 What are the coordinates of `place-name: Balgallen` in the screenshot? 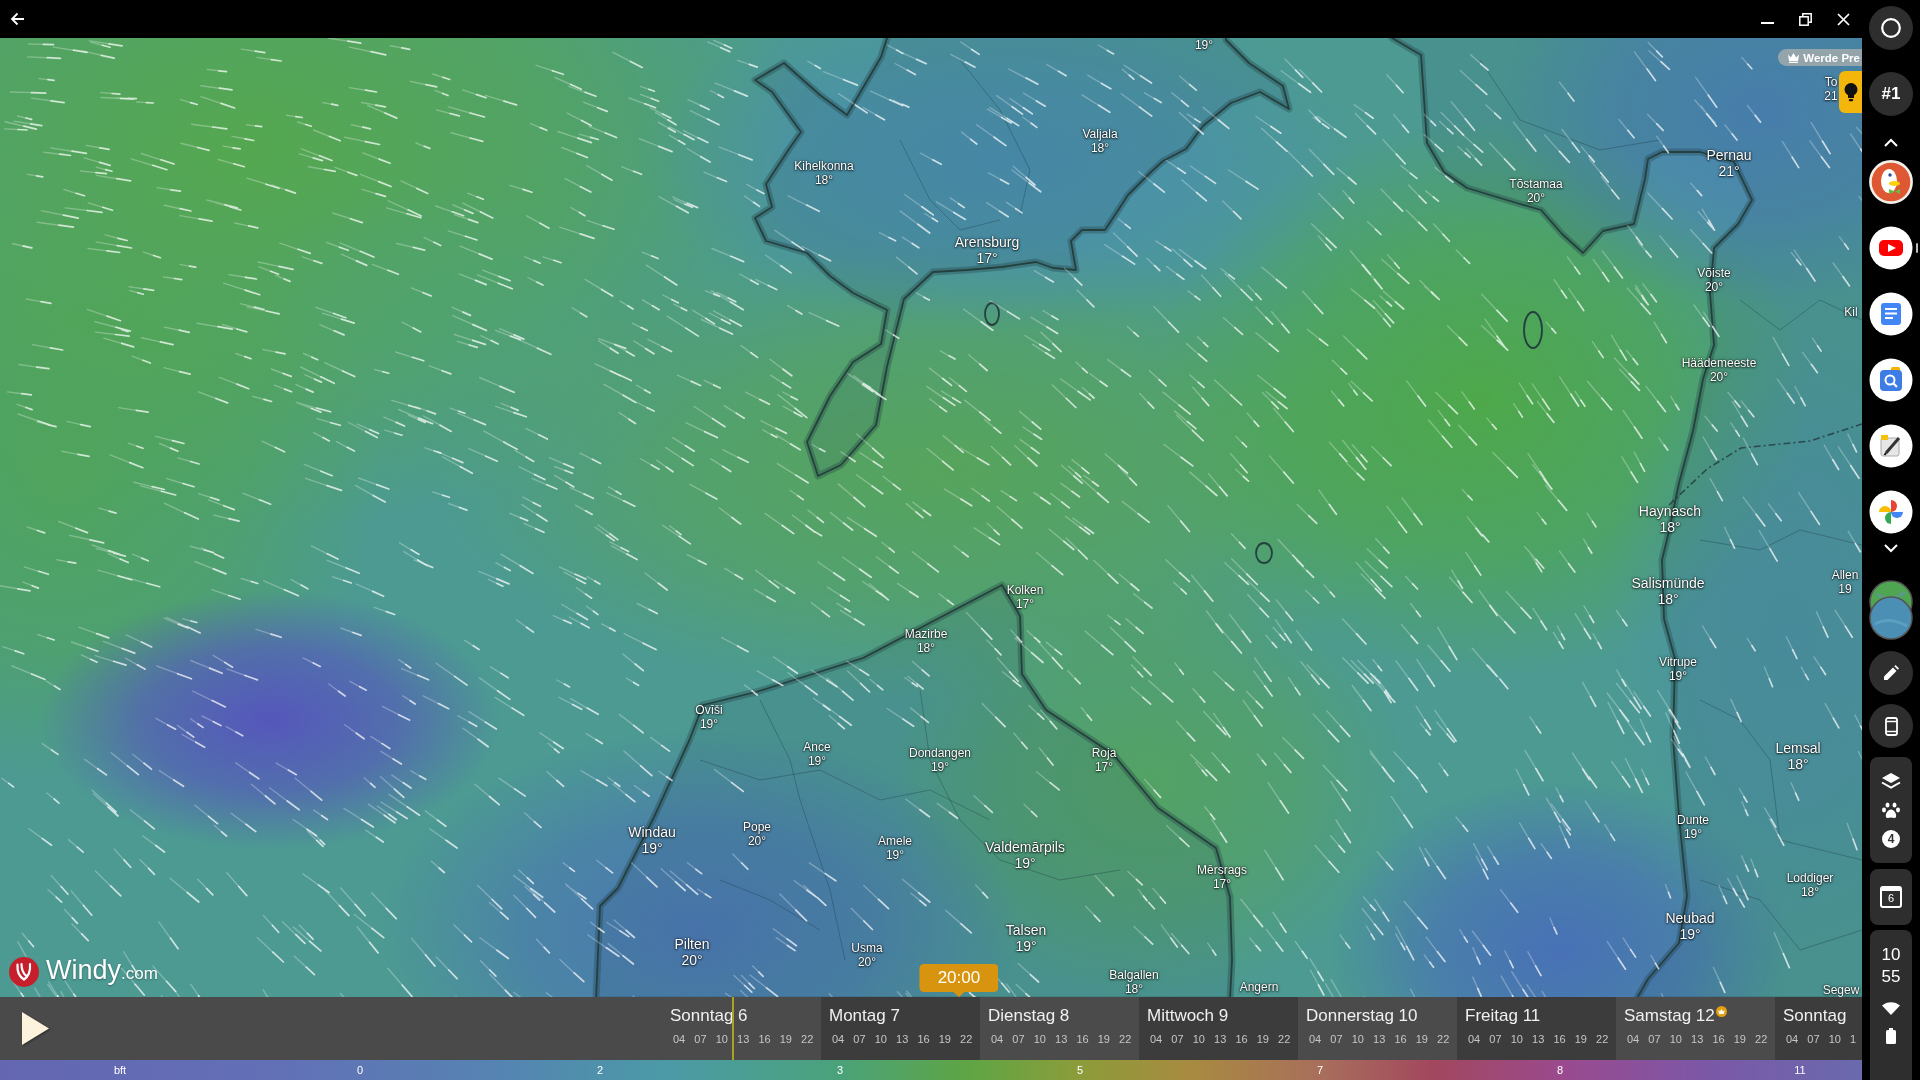 It's located at (1134, 975).